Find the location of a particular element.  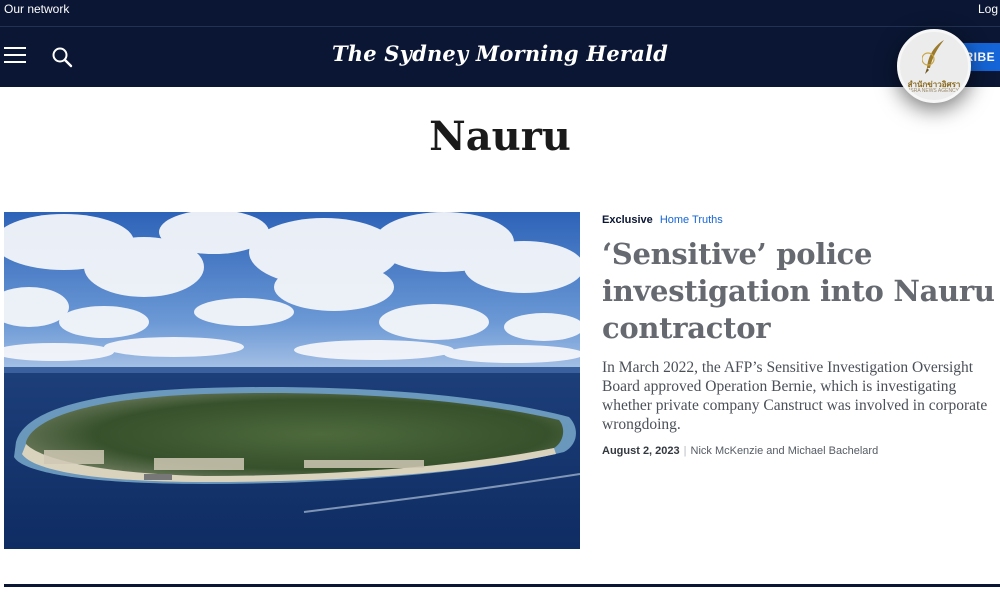

section-divider is located at coordinates (502, 585).